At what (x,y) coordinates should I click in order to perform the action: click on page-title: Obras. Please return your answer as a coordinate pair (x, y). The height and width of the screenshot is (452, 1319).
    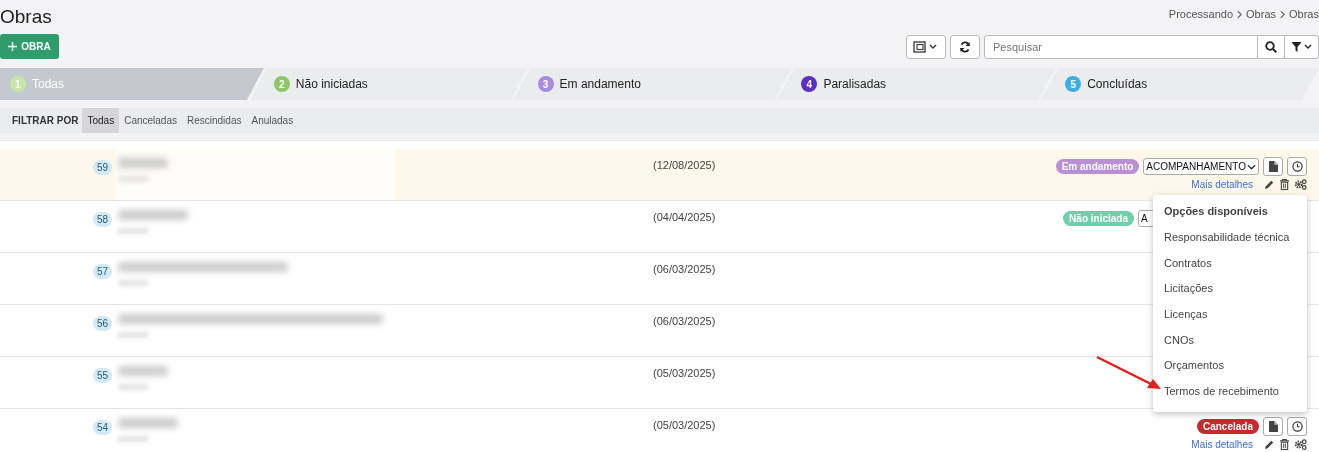
    Looking at the image, I should click on (26, 17).